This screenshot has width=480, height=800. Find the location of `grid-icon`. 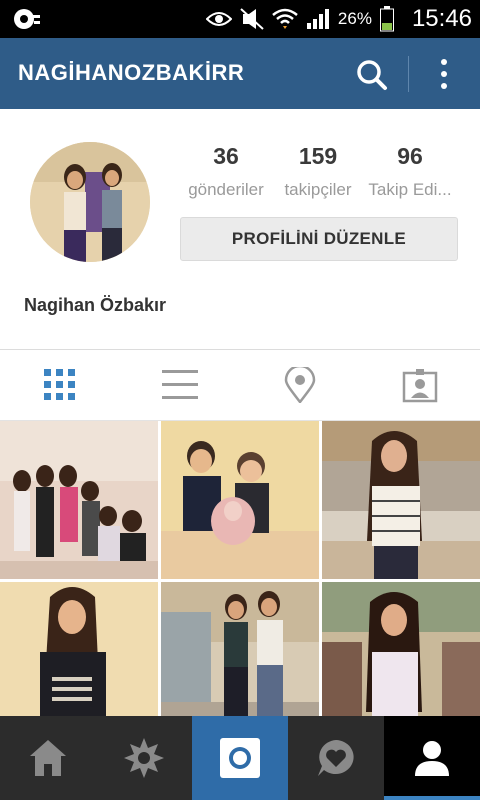

grid-icon is located at coordinates (59, 384).